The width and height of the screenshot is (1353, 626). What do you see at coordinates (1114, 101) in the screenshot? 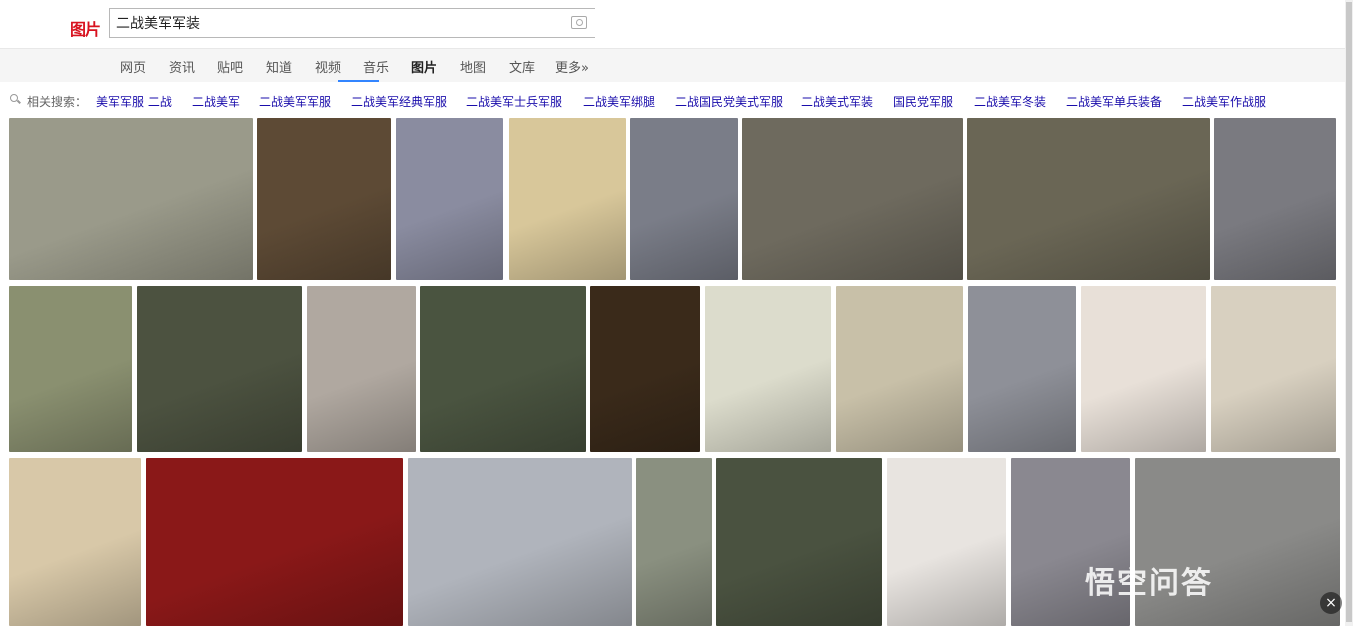
I see `related-link: 二战美军单兵装备` at bounding box center [1114, 101].